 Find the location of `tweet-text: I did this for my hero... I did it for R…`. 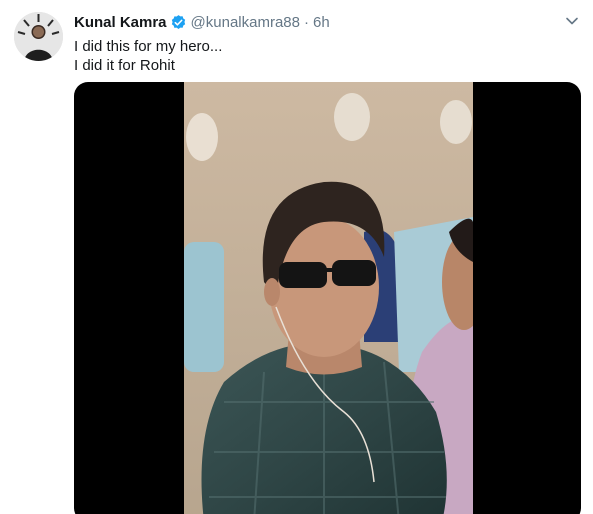

tweet-text: I did this for my hero... I did it for R… is located at coordinates (148, 56).